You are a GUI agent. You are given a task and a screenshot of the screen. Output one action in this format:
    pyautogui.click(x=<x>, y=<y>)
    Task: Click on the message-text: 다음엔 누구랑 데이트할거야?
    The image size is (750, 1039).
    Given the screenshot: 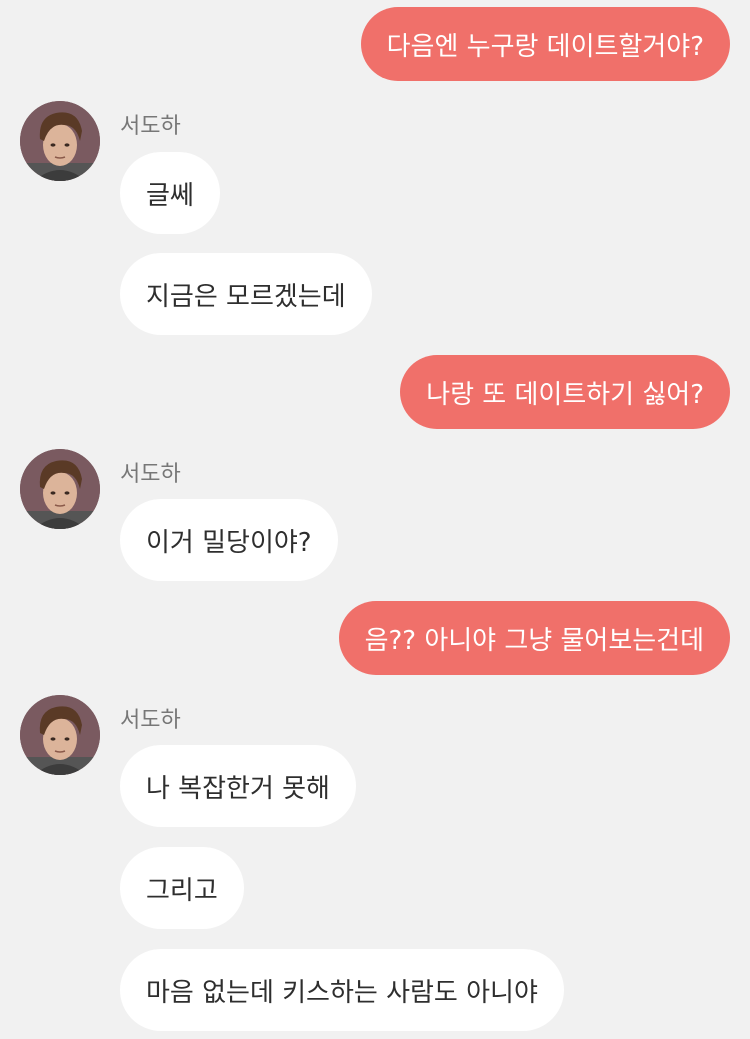 What is the action you would take?
    pyautogui.click(x=545, y=46)
    